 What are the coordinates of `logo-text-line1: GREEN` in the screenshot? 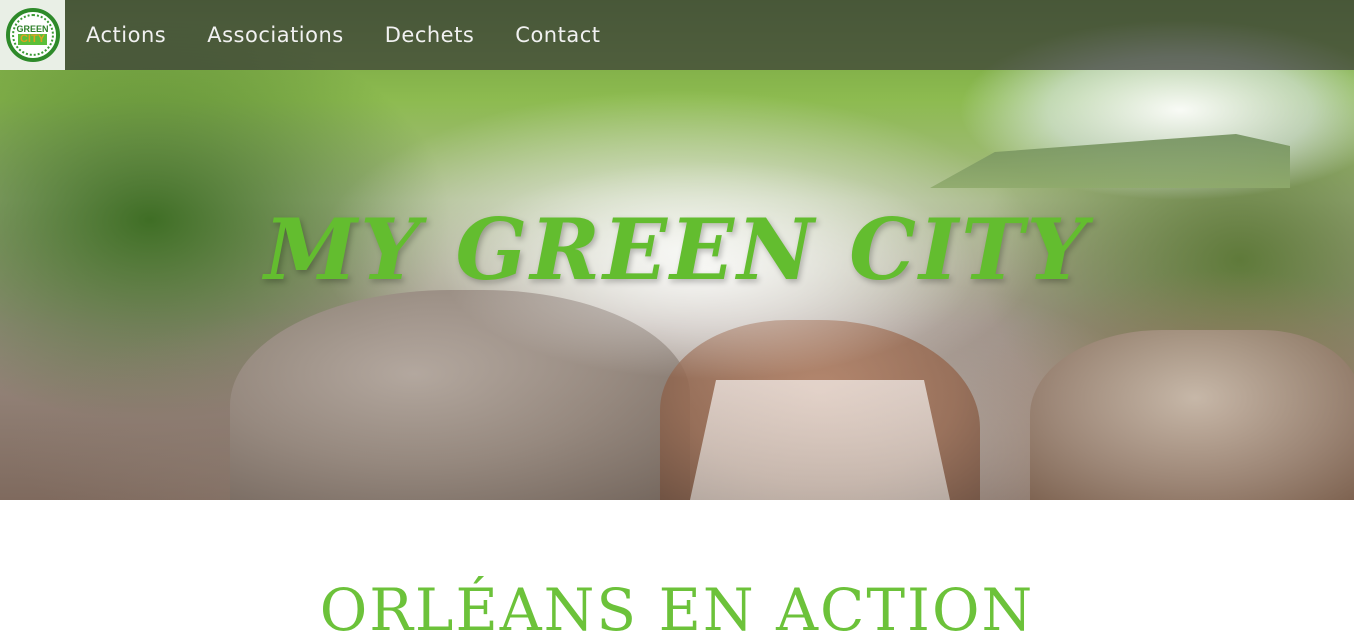 It's located at (32, 29).